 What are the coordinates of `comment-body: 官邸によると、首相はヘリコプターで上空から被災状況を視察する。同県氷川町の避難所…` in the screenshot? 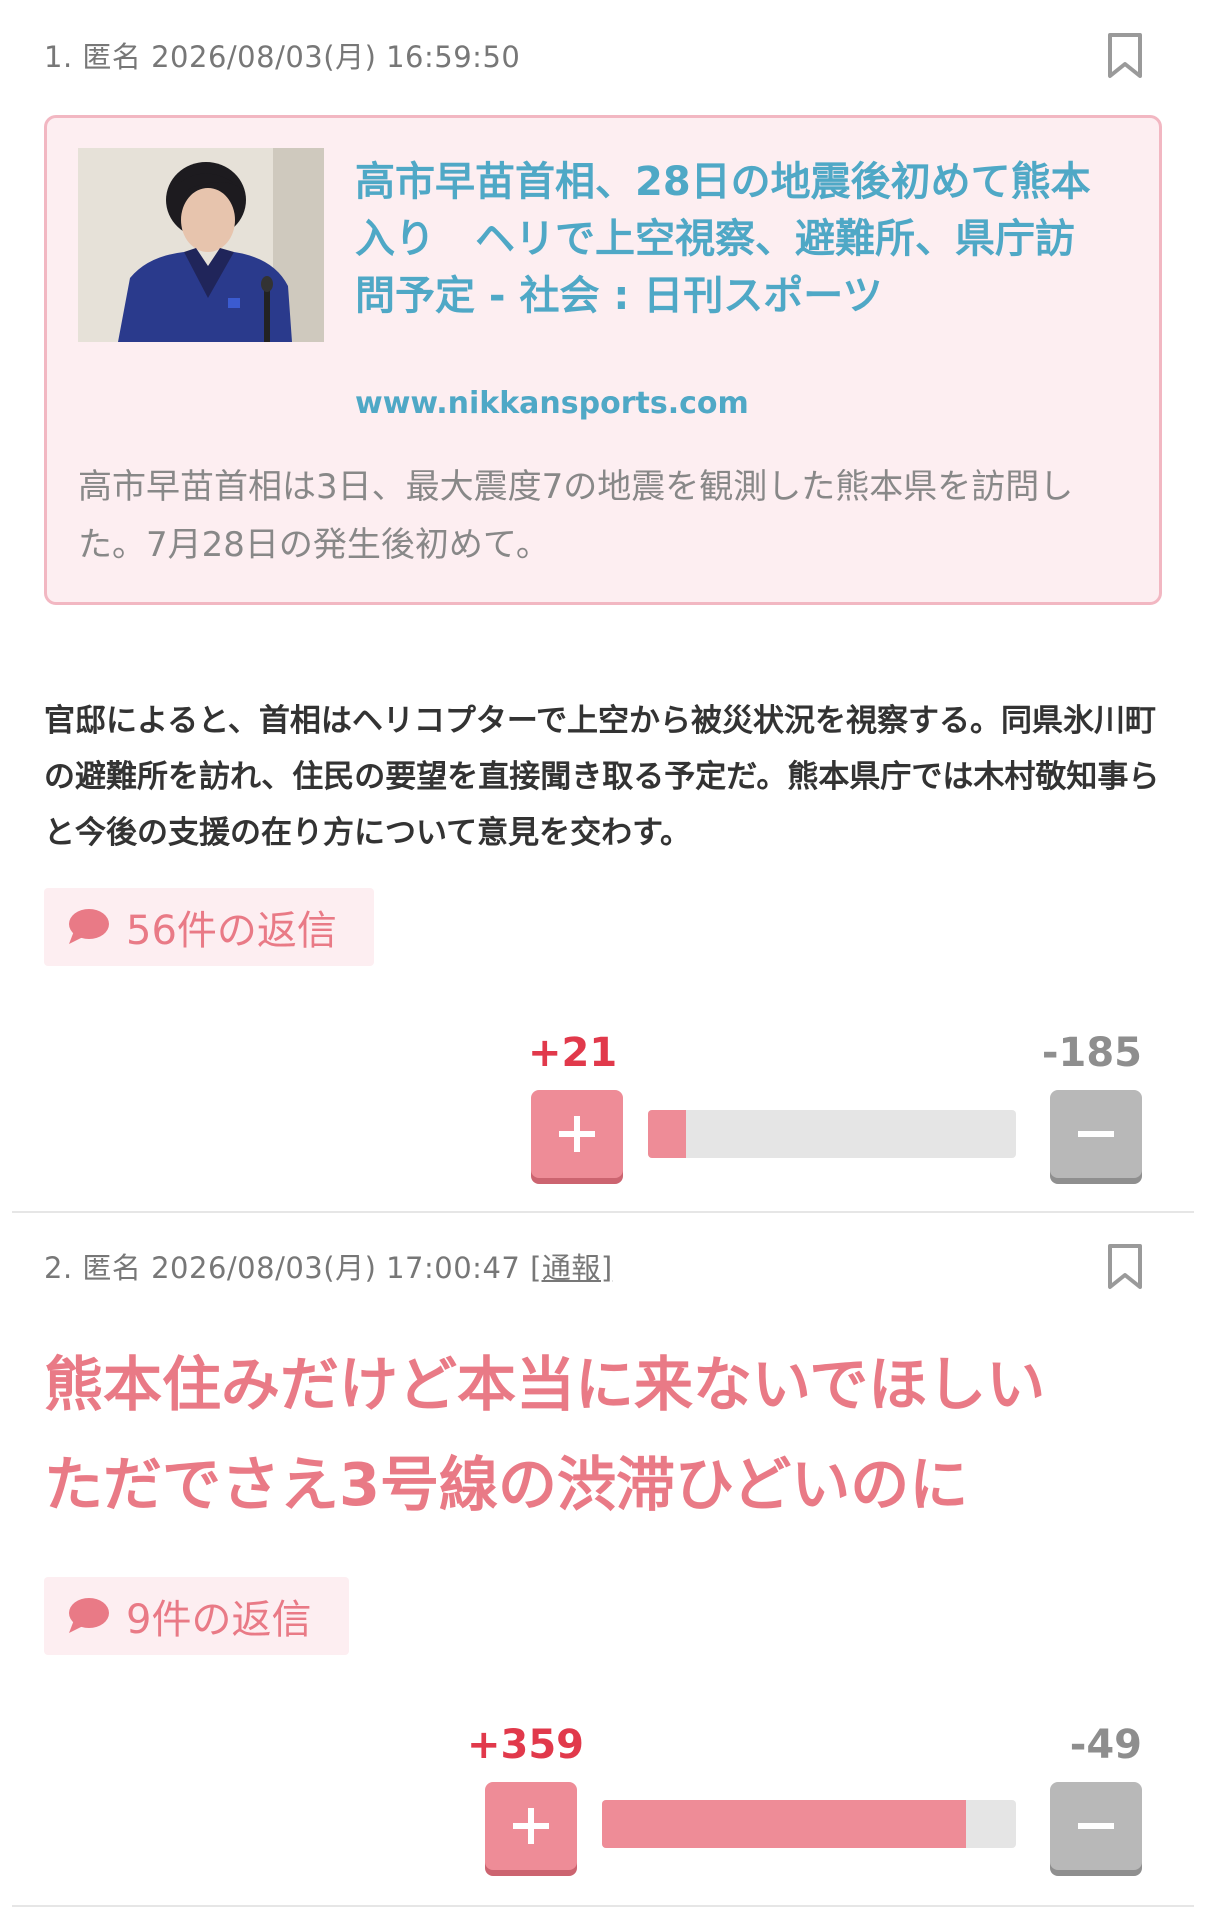 It's located at (602, 777).